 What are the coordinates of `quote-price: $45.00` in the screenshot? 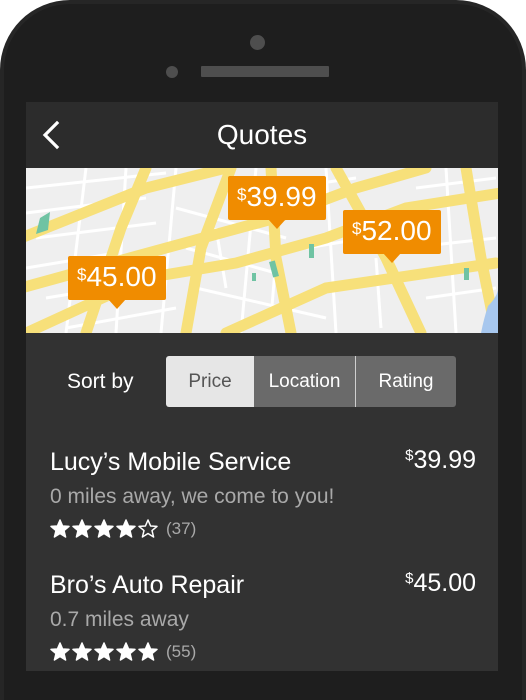 It's located at (440, 583).